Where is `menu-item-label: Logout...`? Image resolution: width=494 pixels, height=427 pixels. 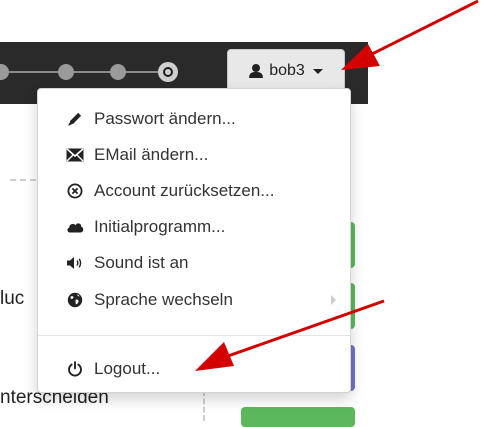
menu-item-label: Logout... is located at coordinates (127, 368).